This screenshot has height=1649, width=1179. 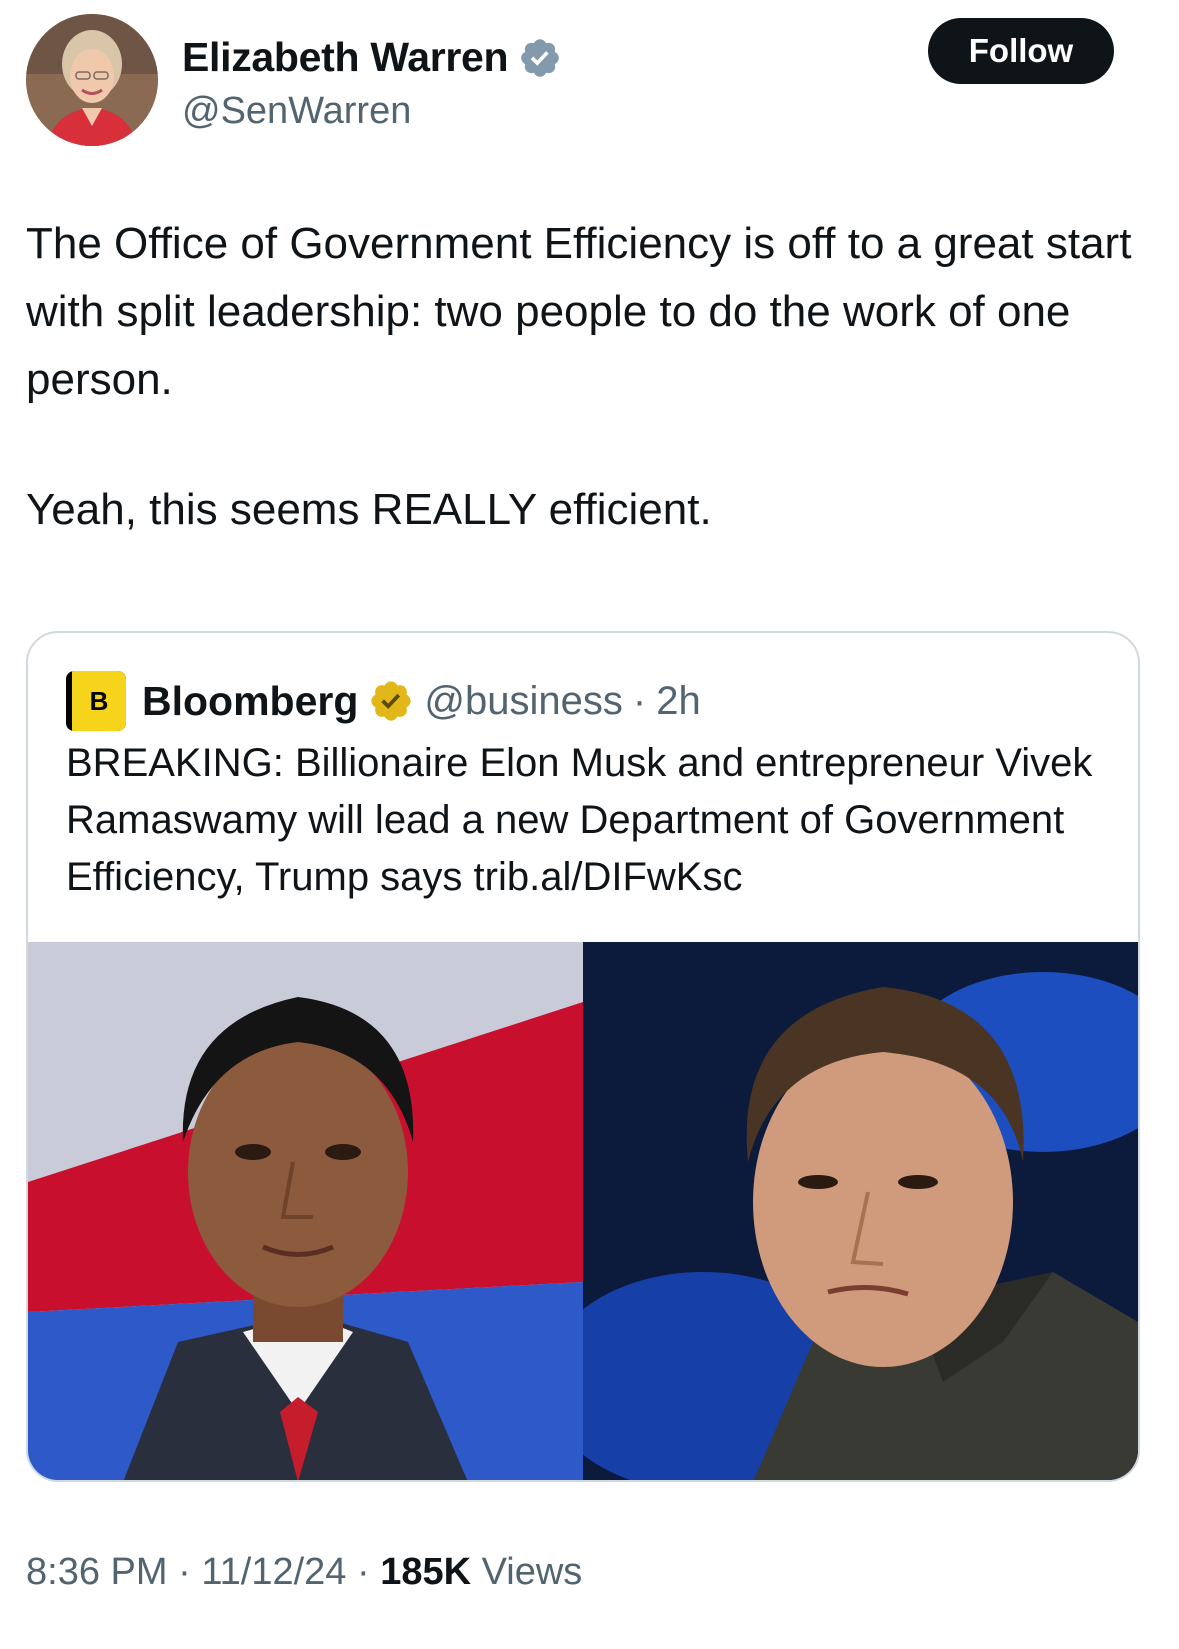 I want to click on bloomberg-logo-icon: B, so click(x=96, y=701).